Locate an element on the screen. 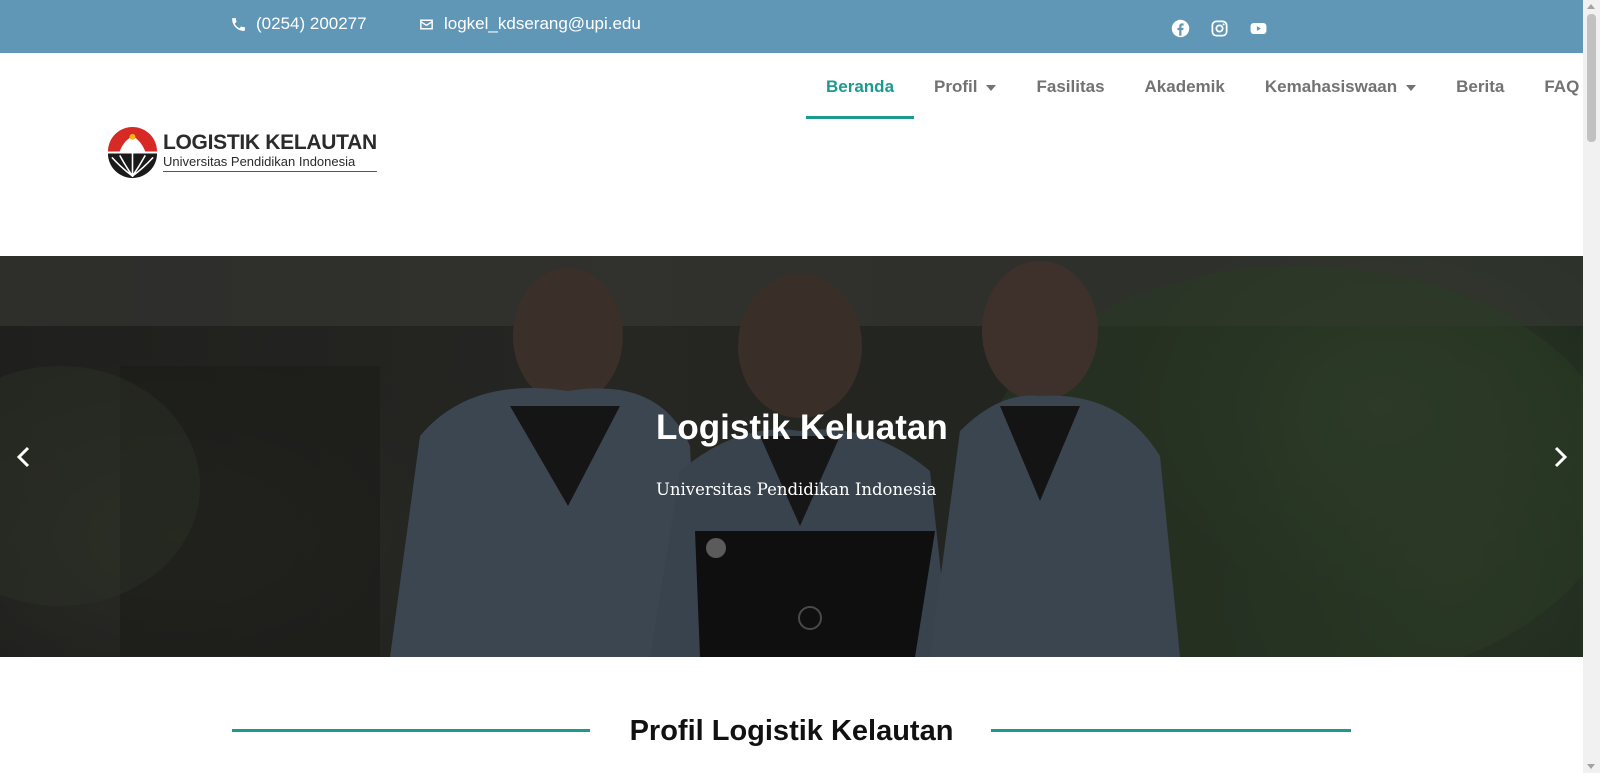  facebook-icon is located at coordinates (1180, 28).